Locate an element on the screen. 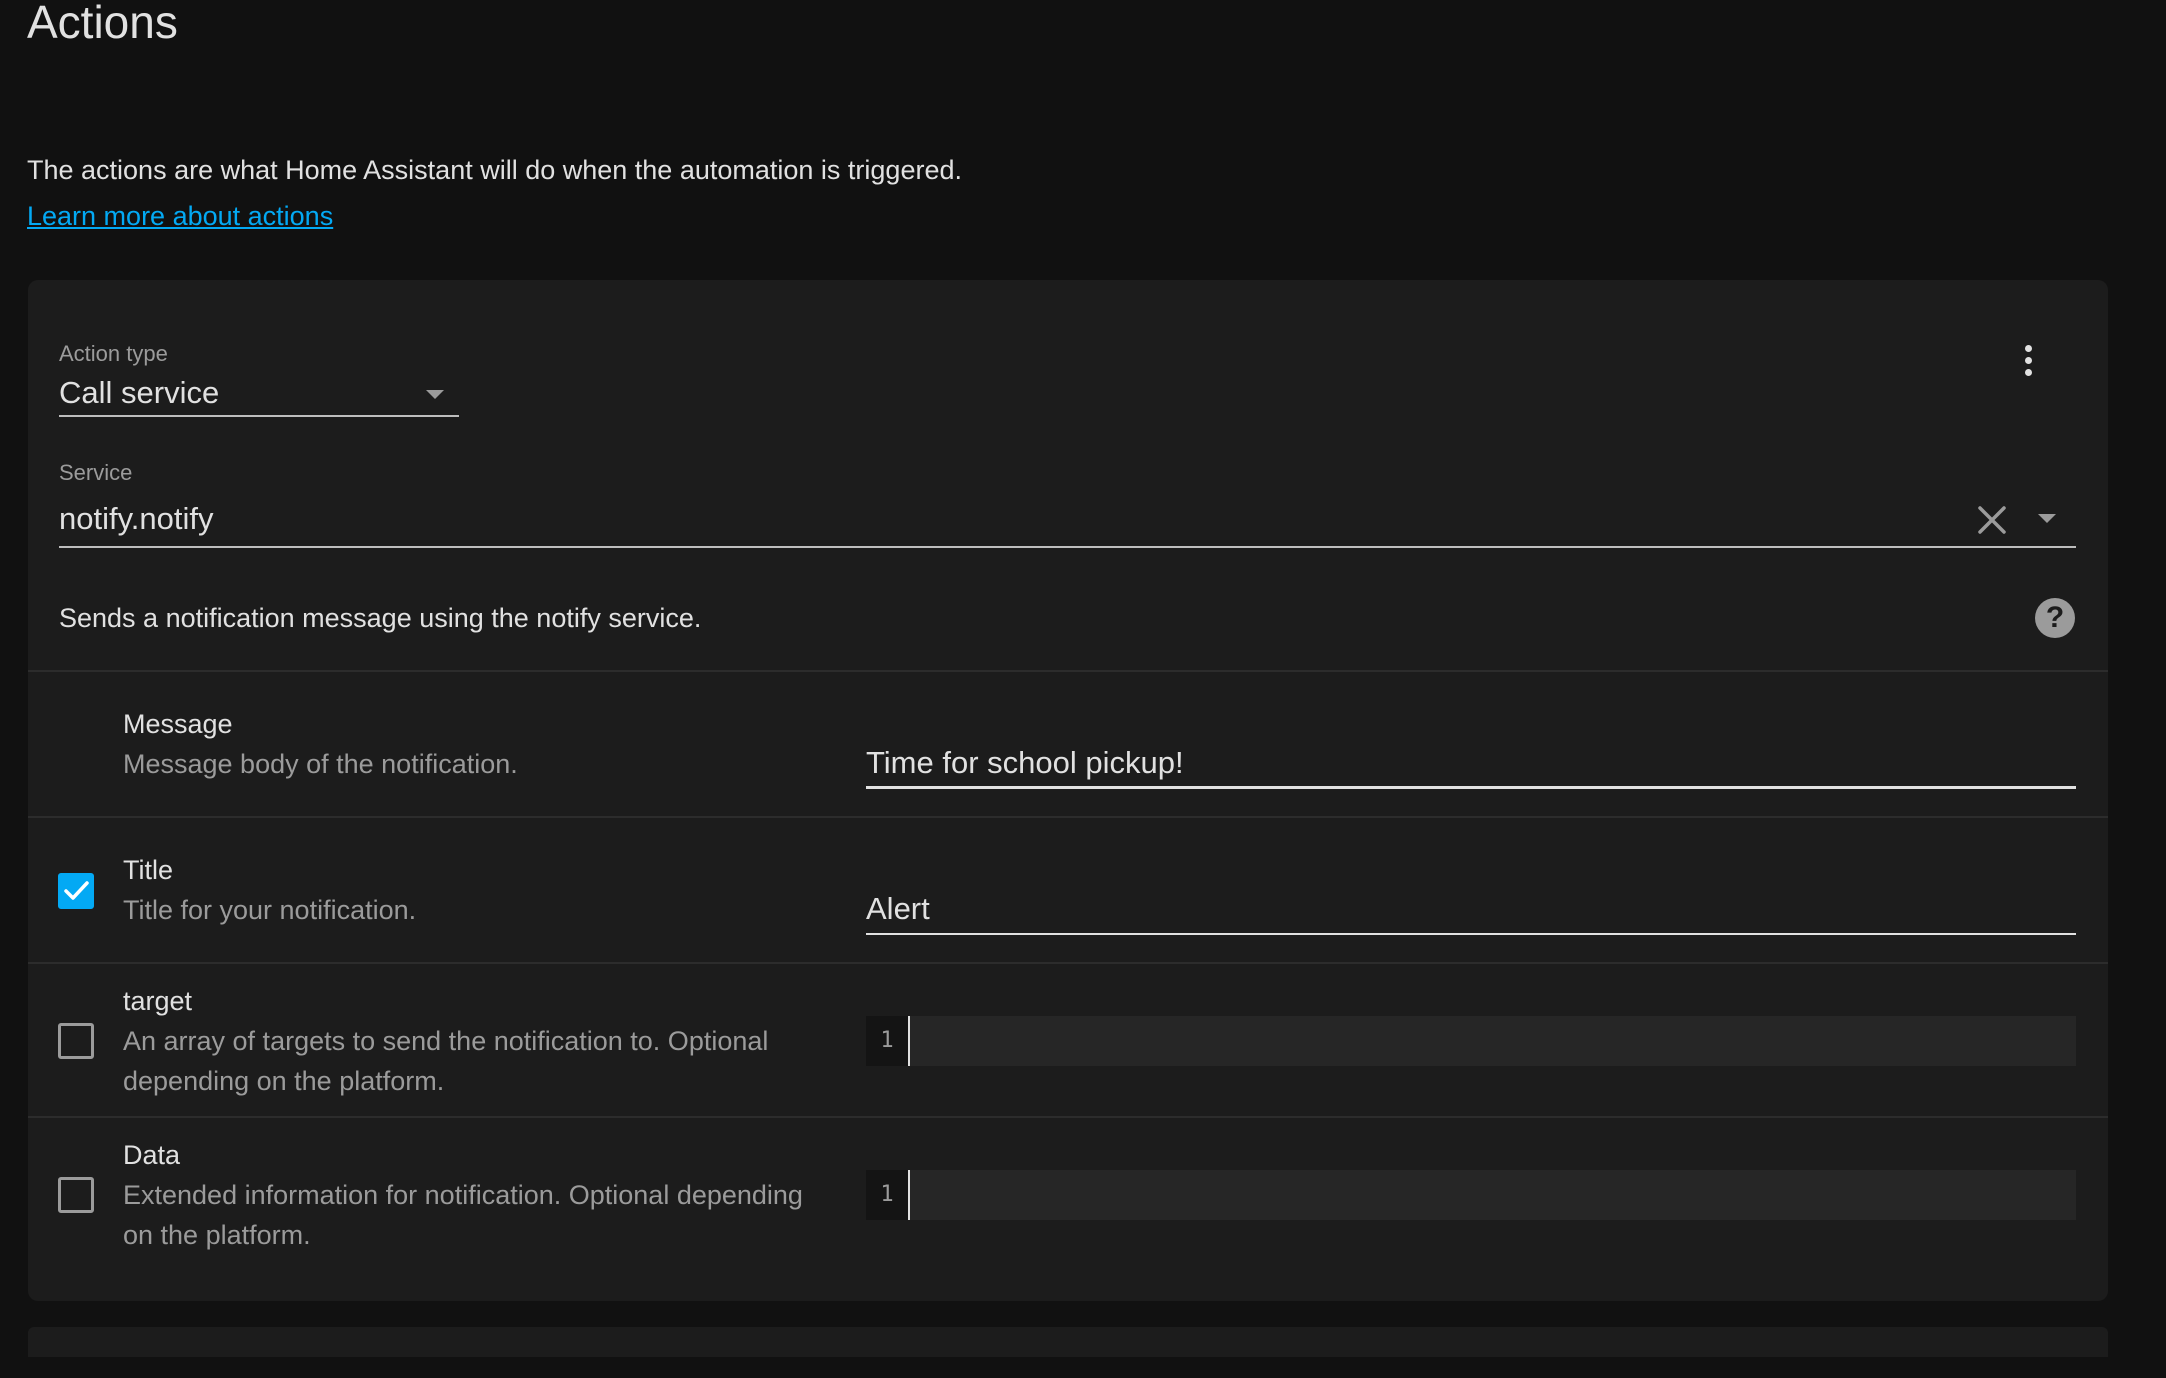 Image resolution: width=2166 pixels, height=1378 pixels. field-help: Message body of the notification. is located at coordinates (320, 764).